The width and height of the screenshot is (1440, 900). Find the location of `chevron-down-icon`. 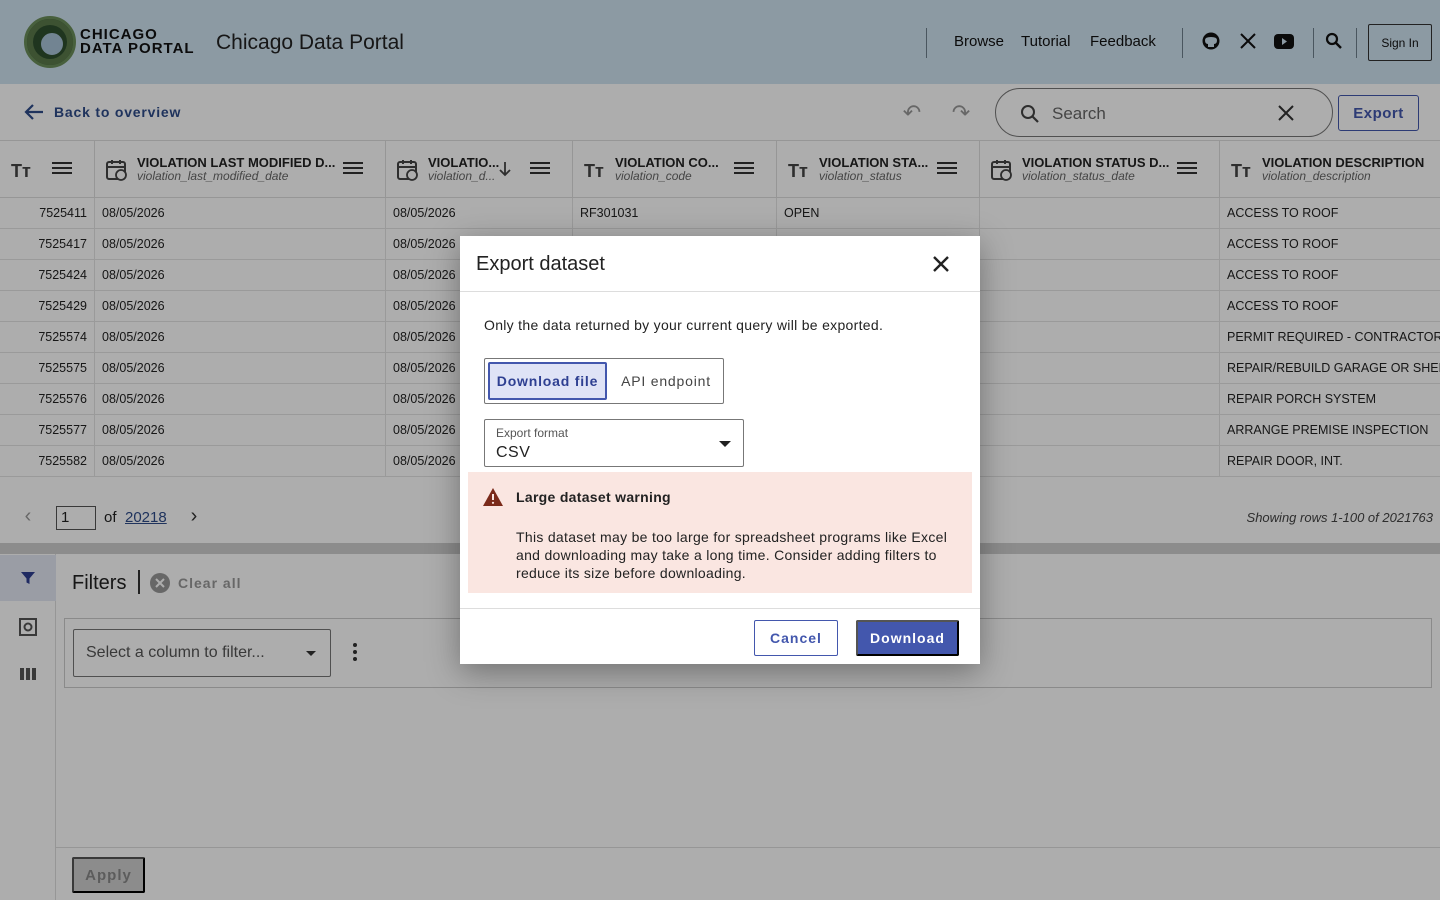

chevron-down-icon is located at coordinates (725, 444).